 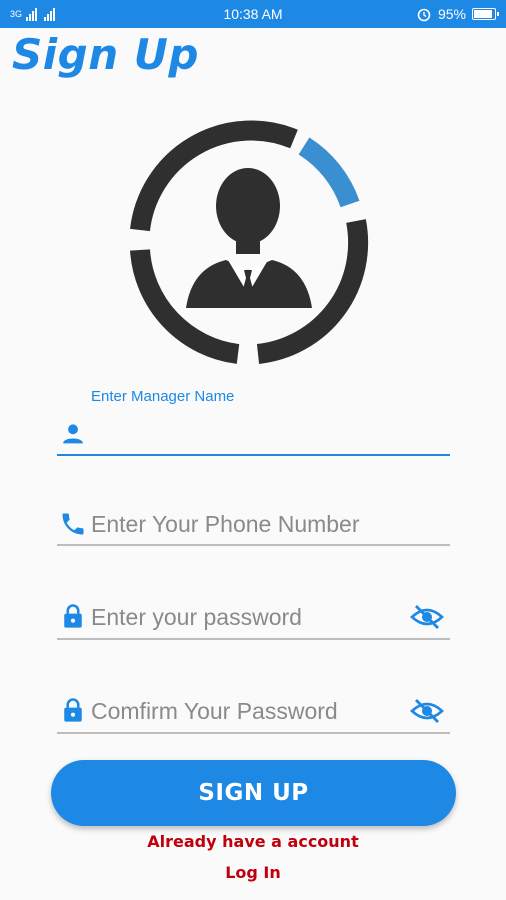 I want to click on status-bar: 3G 10:38 AM 95%, so click(x=253, y=14).